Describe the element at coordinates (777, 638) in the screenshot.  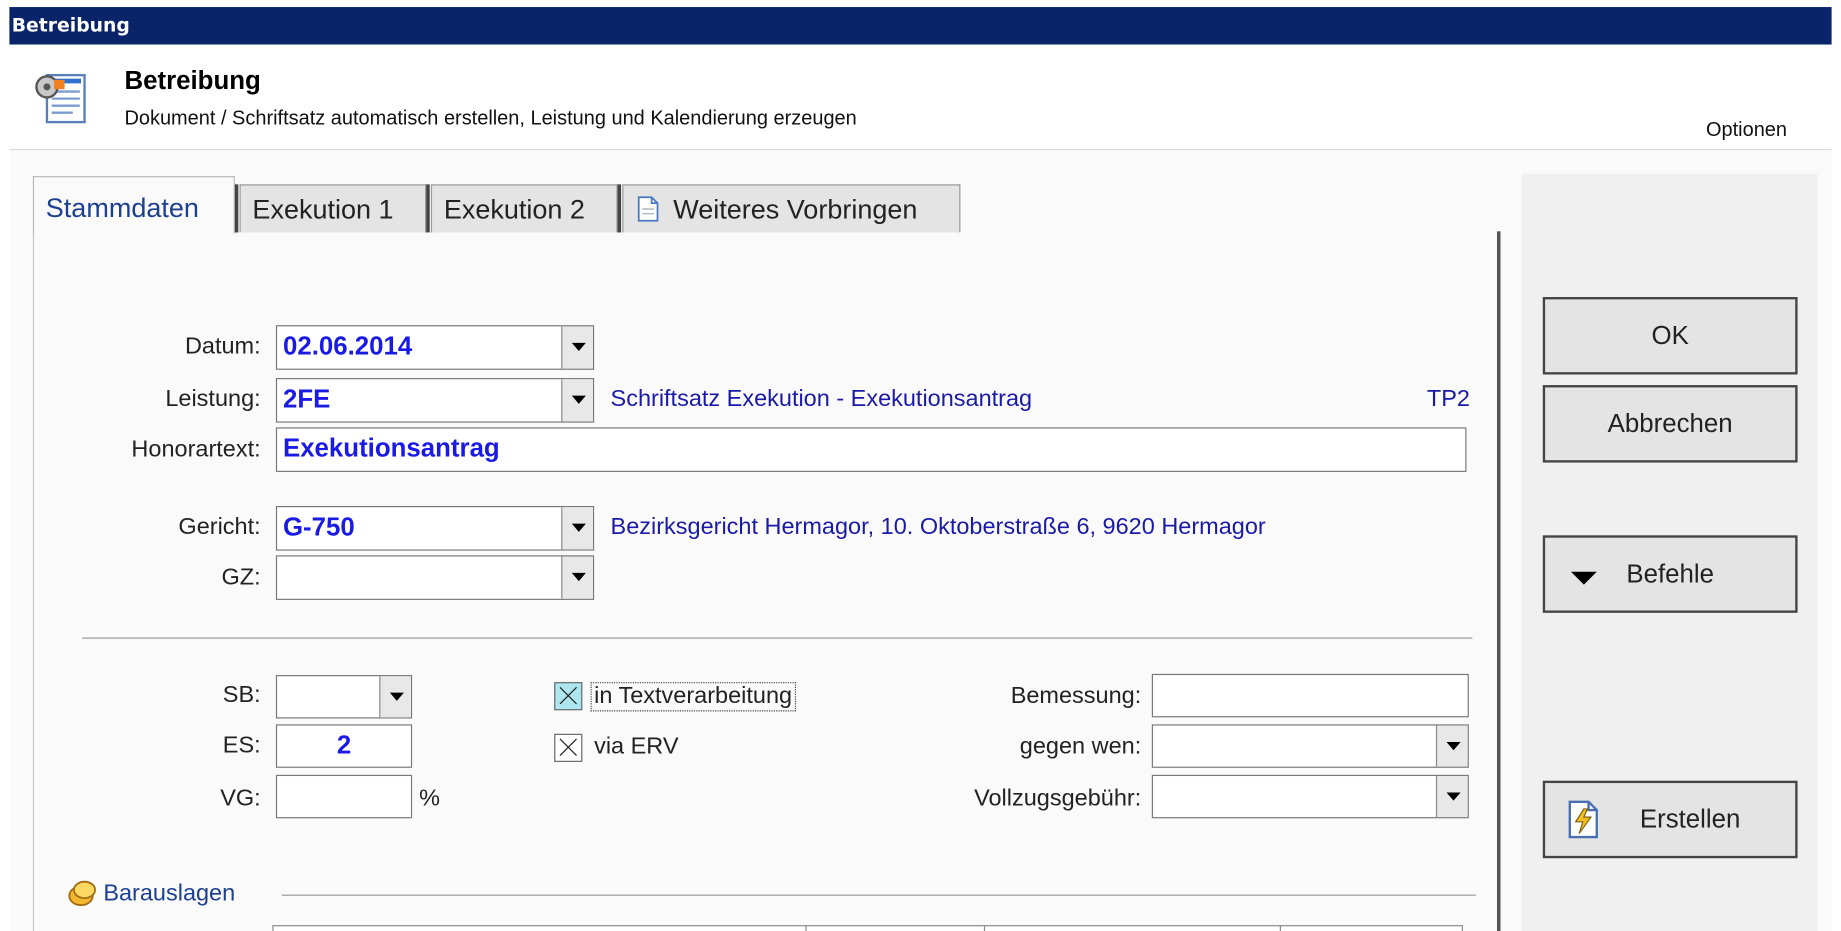
I see `section-divider` at that location.